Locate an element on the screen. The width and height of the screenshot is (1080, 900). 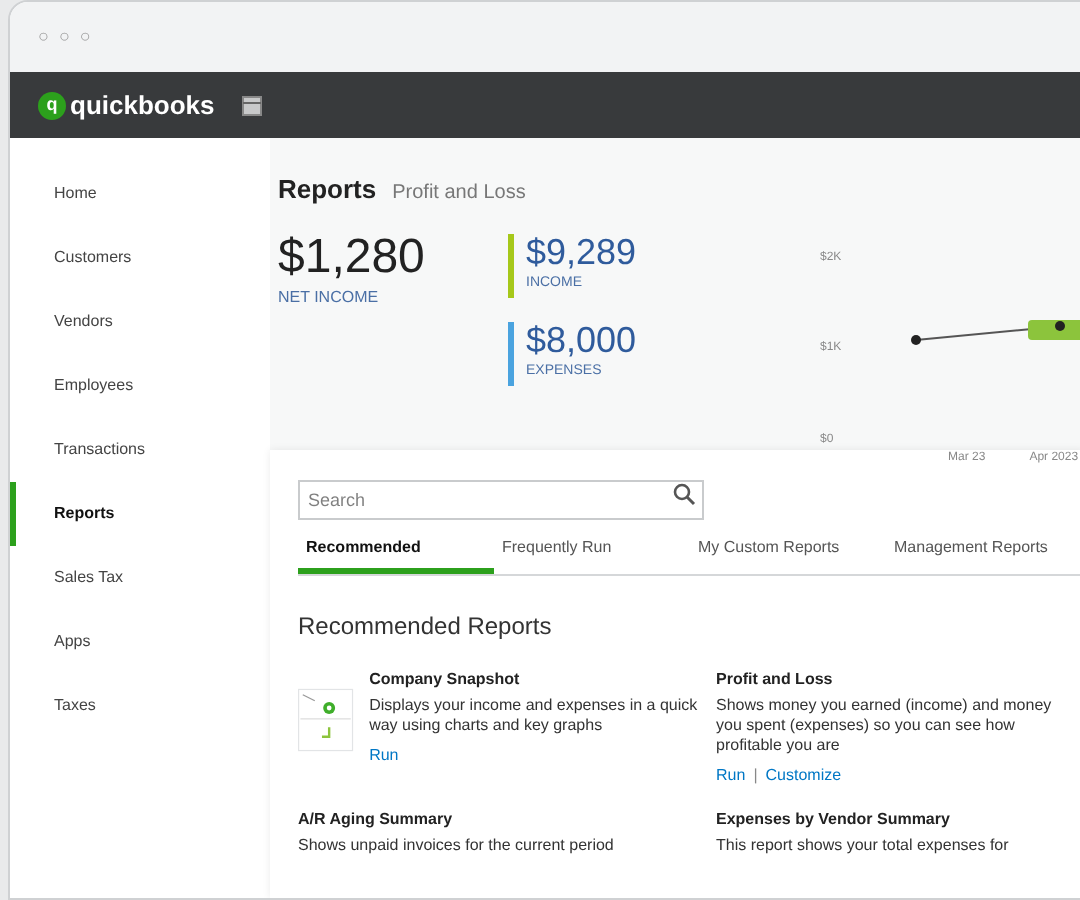
logo-mark: q is located at coordinates (52, 105).